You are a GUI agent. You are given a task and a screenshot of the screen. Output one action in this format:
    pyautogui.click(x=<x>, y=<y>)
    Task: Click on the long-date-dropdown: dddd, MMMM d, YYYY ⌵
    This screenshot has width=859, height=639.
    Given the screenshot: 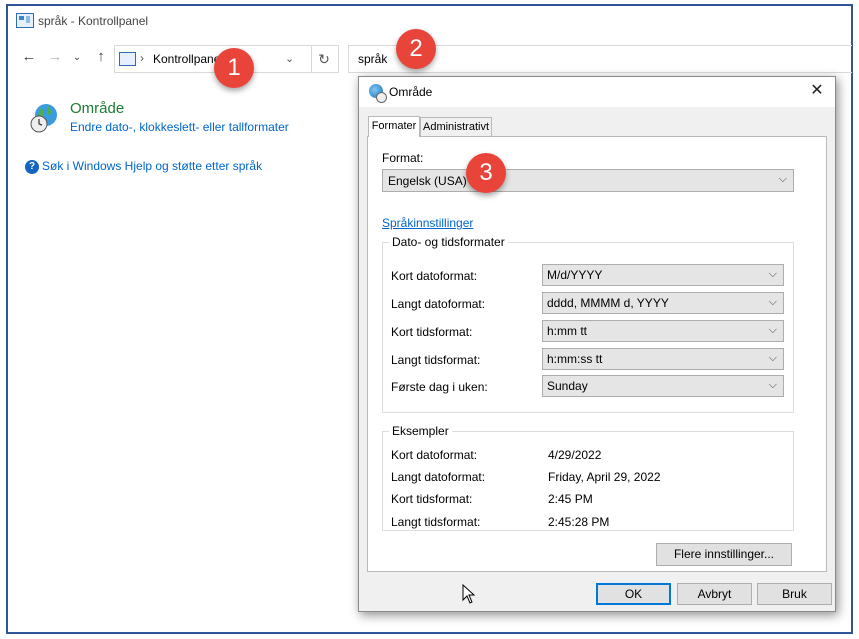 What is the action you would take?
    pyautogui.click(x=663, y=303)
    